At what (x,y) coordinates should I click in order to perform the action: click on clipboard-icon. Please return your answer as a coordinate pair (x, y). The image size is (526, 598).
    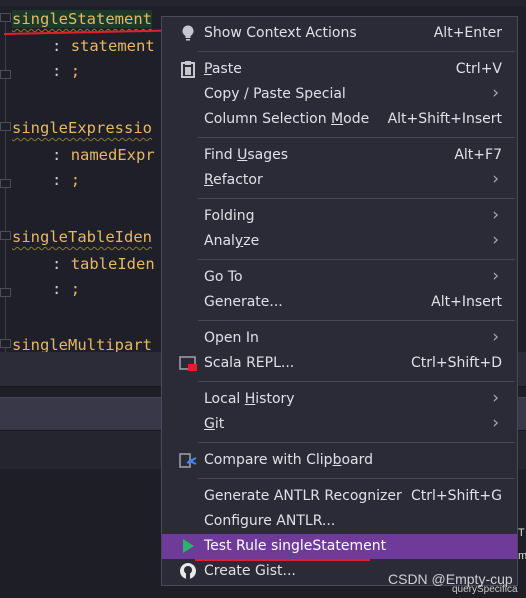
    Looking at the image, I should click on (188, 69).